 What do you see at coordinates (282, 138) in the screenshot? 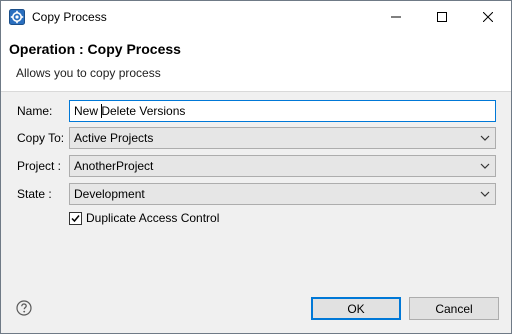
I see `copy-to-select: Active Projects` at bounding box center [282, 138].